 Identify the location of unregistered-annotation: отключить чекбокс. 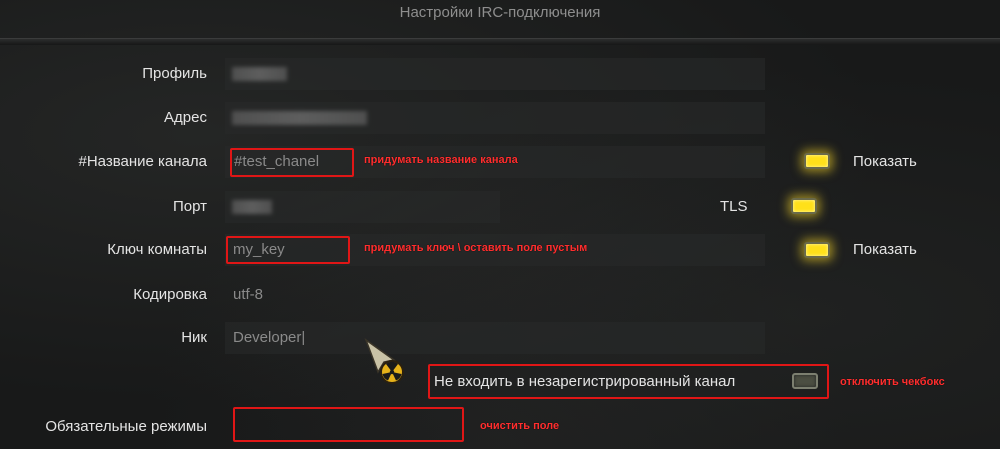
(892, 382).